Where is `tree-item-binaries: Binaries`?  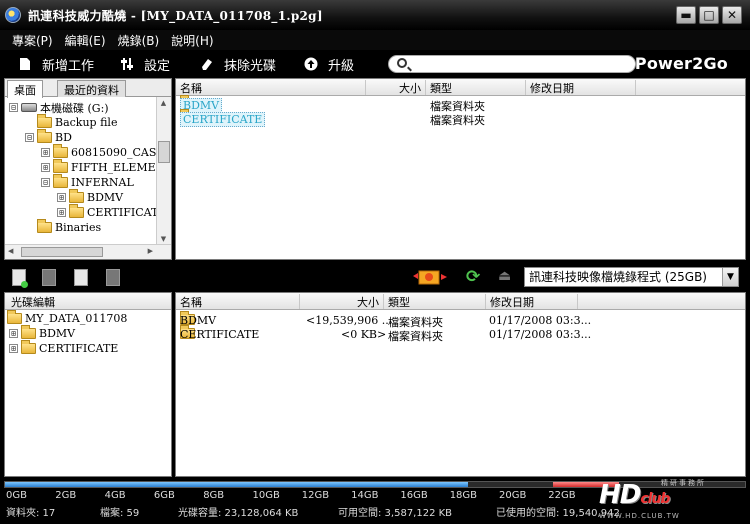
tree-item-binaries: Binaries is located at coordinates (69, 227).